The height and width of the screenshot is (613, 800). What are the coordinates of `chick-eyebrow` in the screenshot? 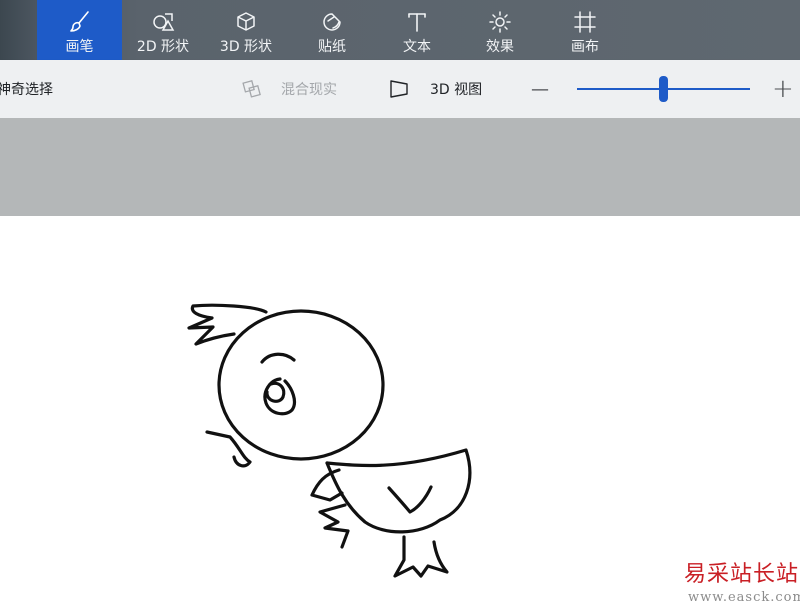 It's located at (278, 358).